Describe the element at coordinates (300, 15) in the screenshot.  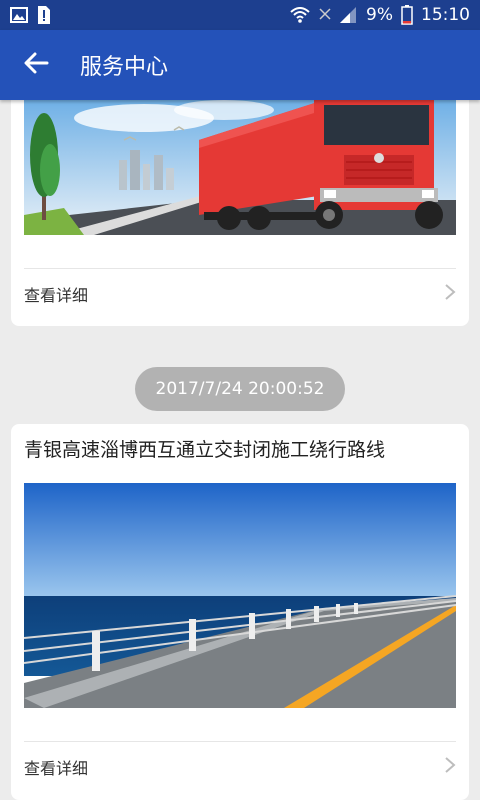
I see `wifi-icon` at that location.